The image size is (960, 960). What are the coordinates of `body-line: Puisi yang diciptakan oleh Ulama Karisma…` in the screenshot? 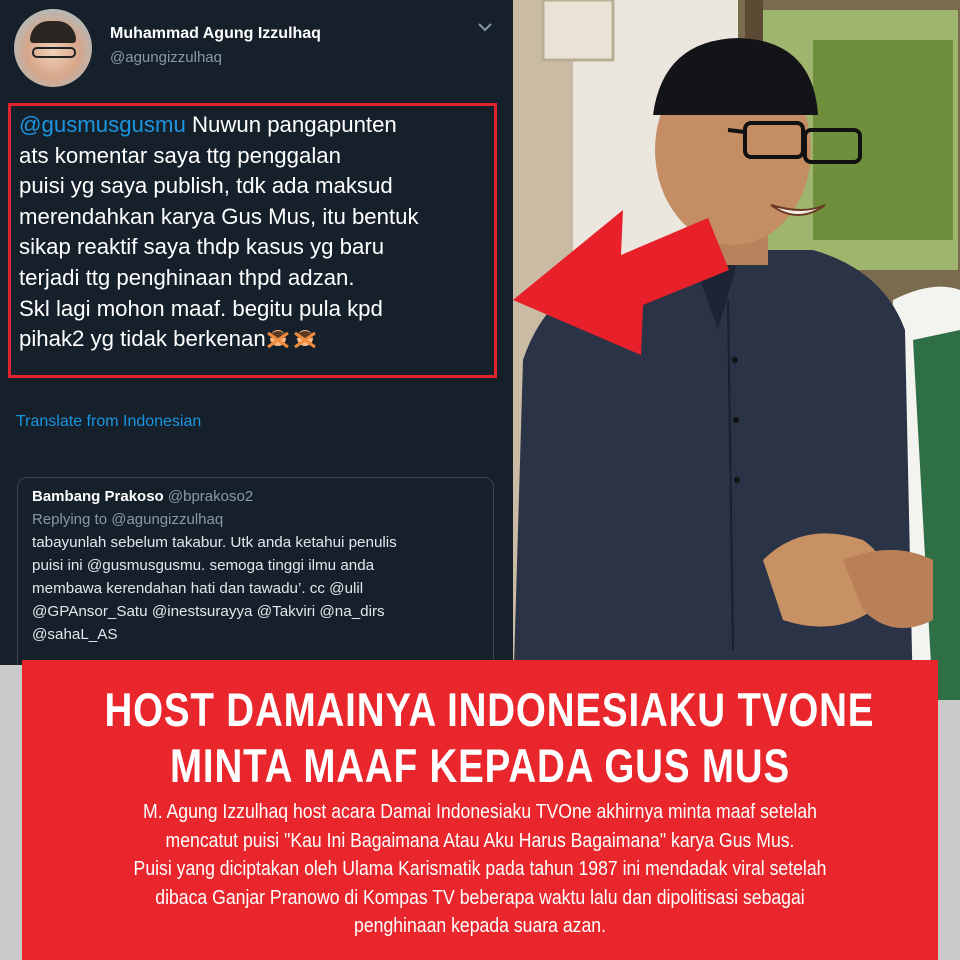 It's located at (480, 869).